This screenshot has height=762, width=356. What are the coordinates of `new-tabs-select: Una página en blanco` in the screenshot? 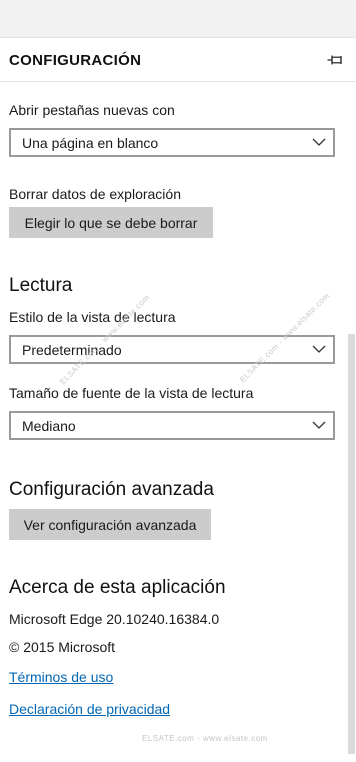 It's located at (172, 142).